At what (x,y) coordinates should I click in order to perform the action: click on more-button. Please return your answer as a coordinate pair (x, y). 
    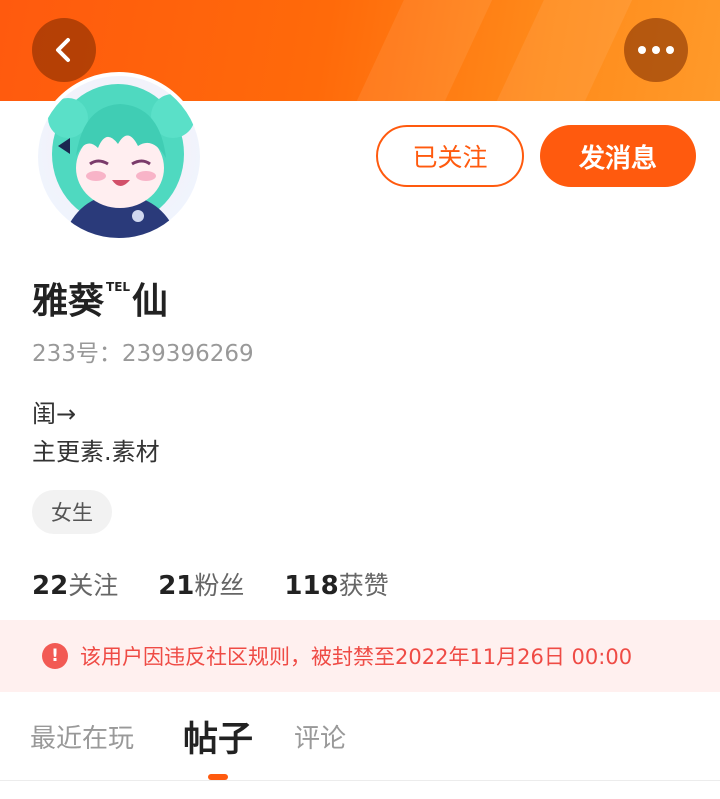
    Looking at the image, I should click on (656, 50).